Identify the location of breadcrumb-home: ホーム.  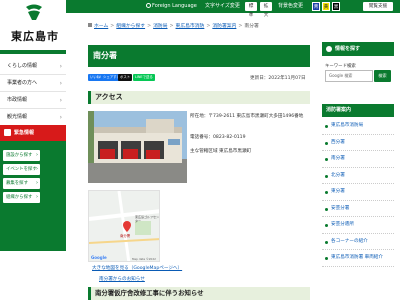
(101, 26).